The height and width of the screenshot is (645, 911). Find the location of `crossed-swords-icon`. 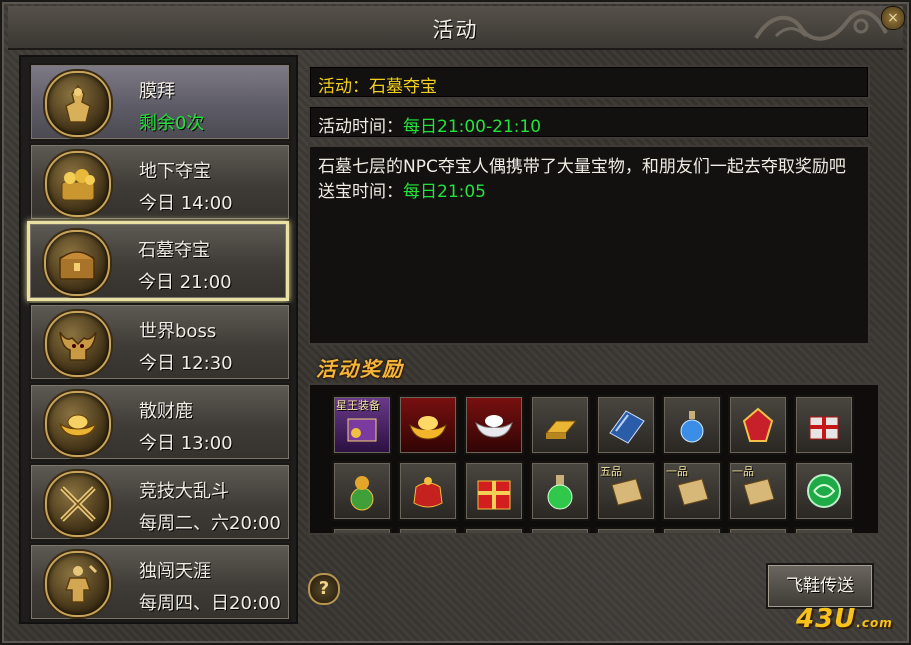

crossed-swords-icon is located at coordinates (78, 504).